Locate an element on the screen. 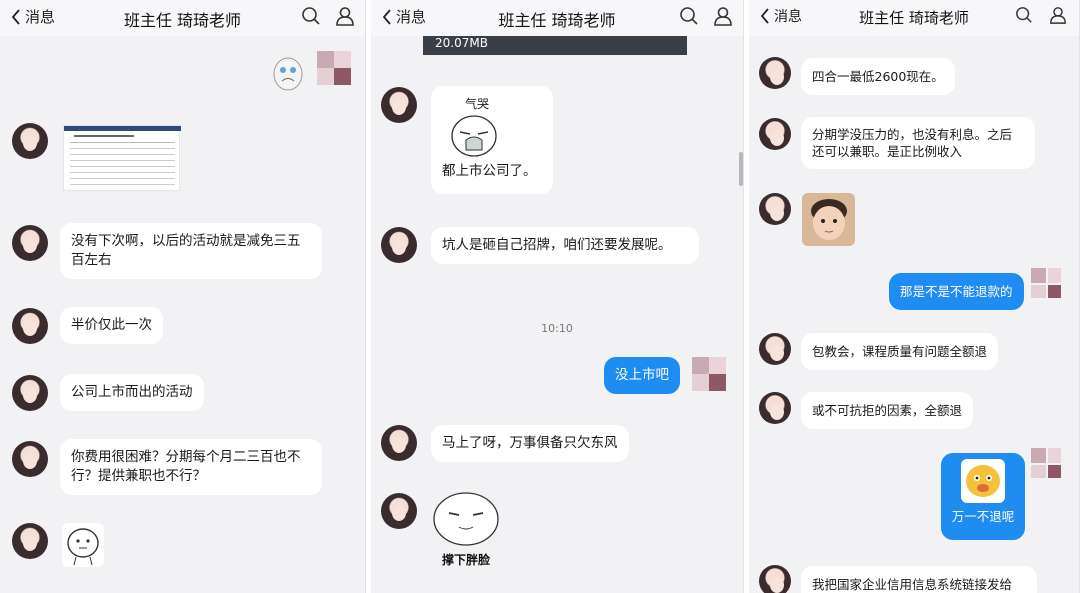 Image resolution: width=1080 pixels, height=593 pixels. my-sticker-bubble: 万一不退呢 is located at coordinates (983, 496).